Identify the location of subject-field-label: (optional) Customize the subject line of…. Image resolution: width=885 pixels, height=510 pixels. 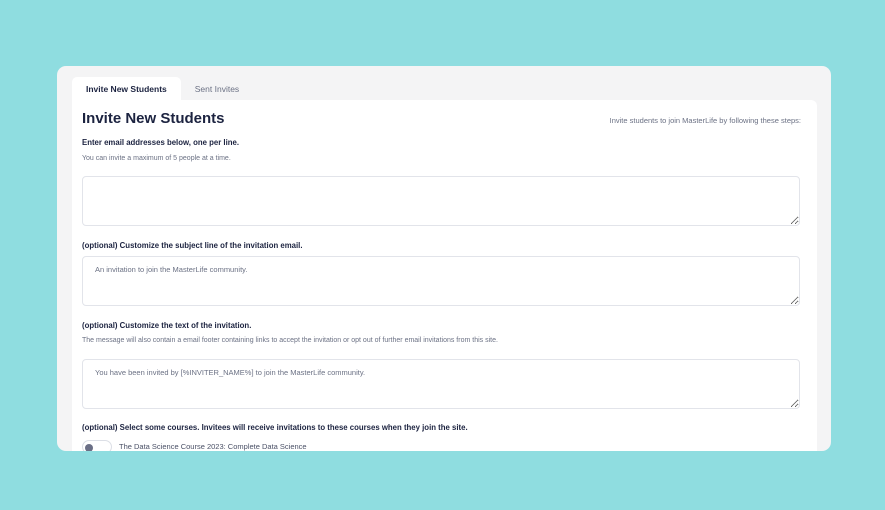
(192, 245).